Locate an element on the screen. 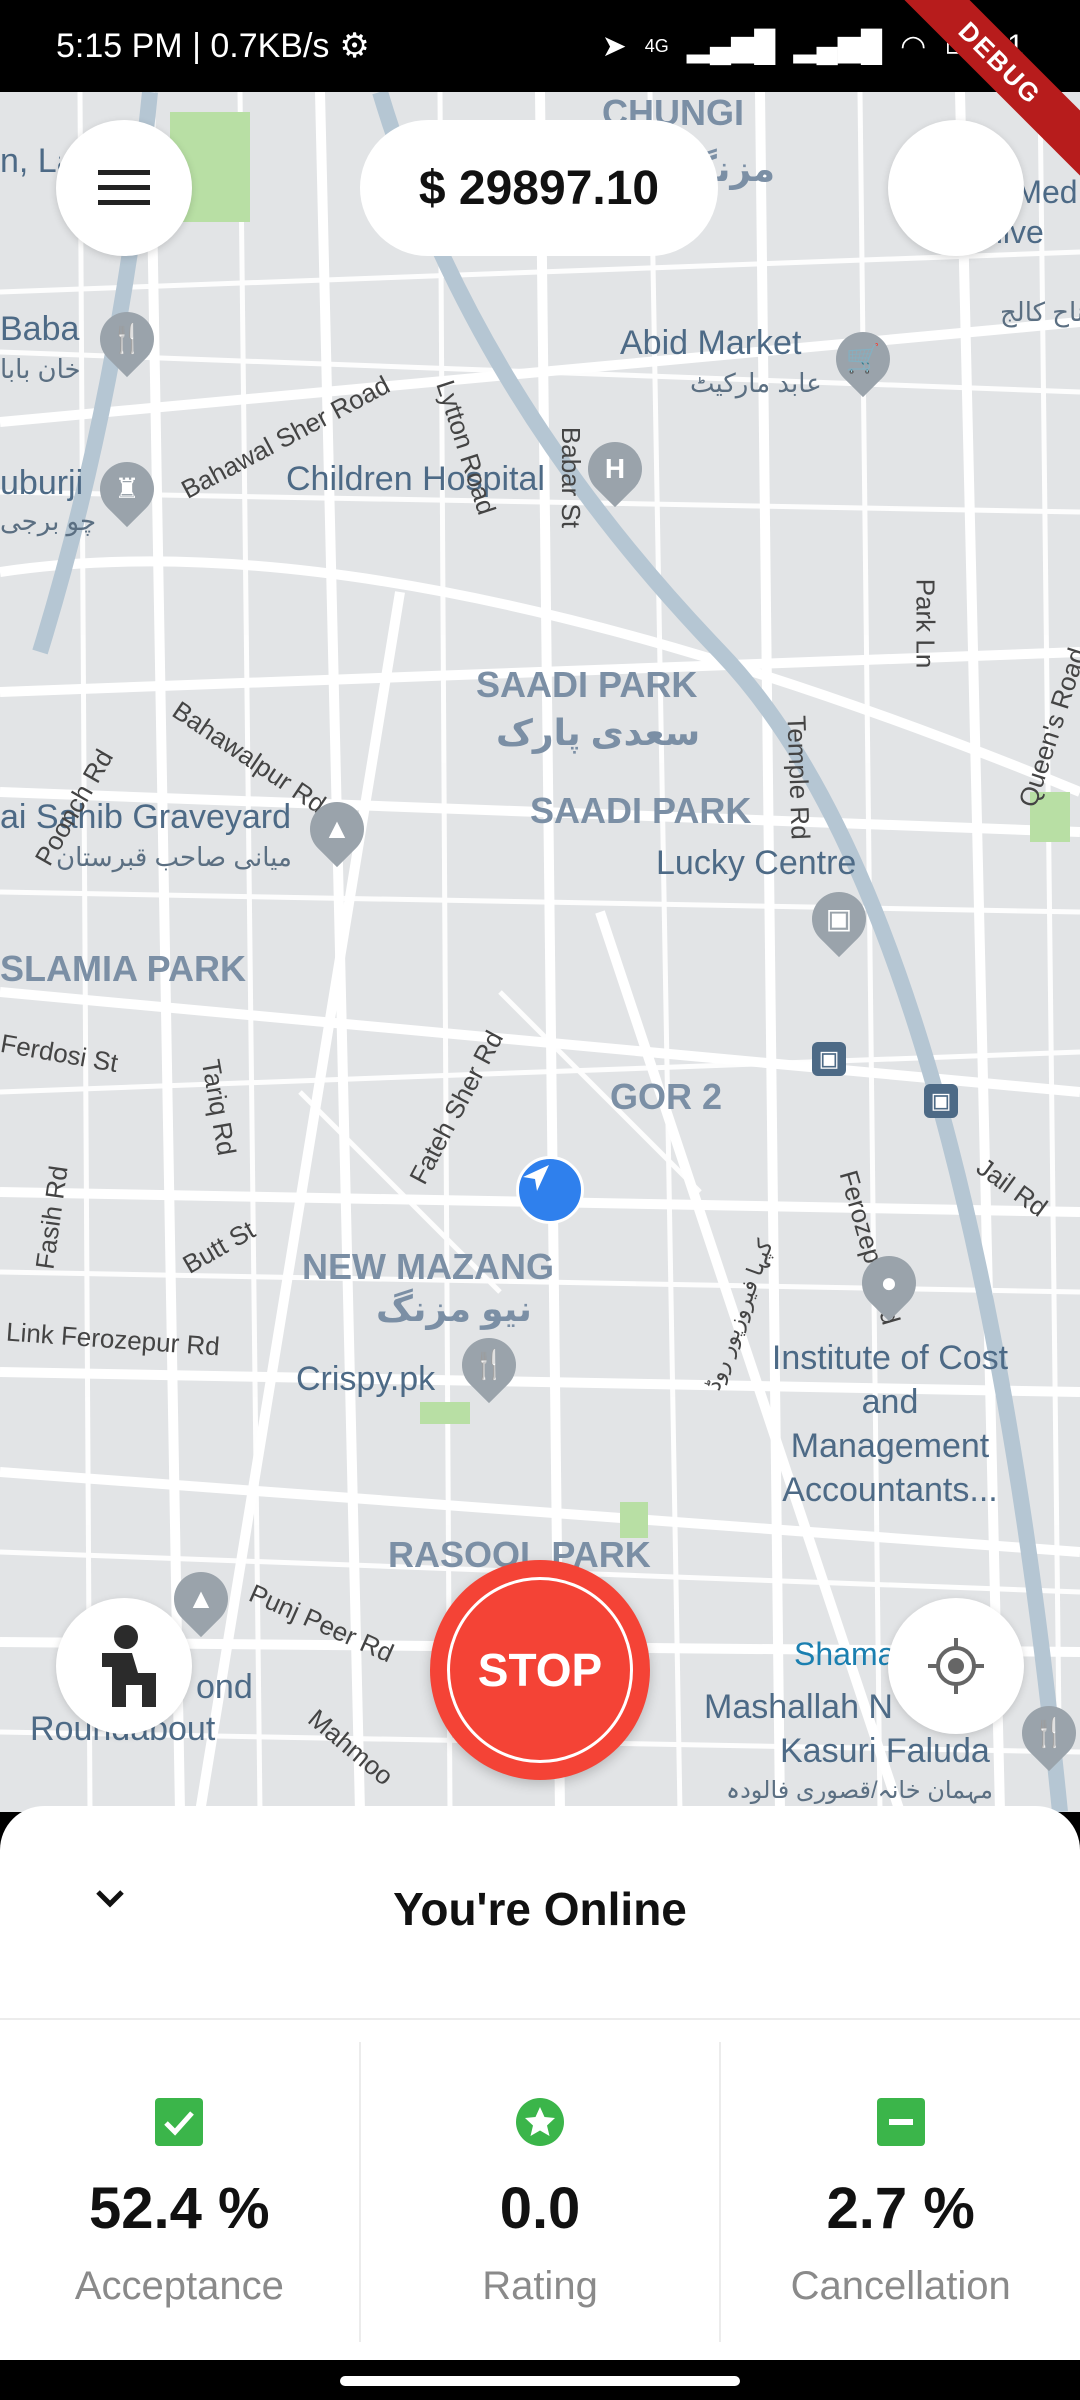 The height and width of the screenshot is (2400, 1080). map-label-univ-ur: جناح کالج is located at coordinates (1040, 312).